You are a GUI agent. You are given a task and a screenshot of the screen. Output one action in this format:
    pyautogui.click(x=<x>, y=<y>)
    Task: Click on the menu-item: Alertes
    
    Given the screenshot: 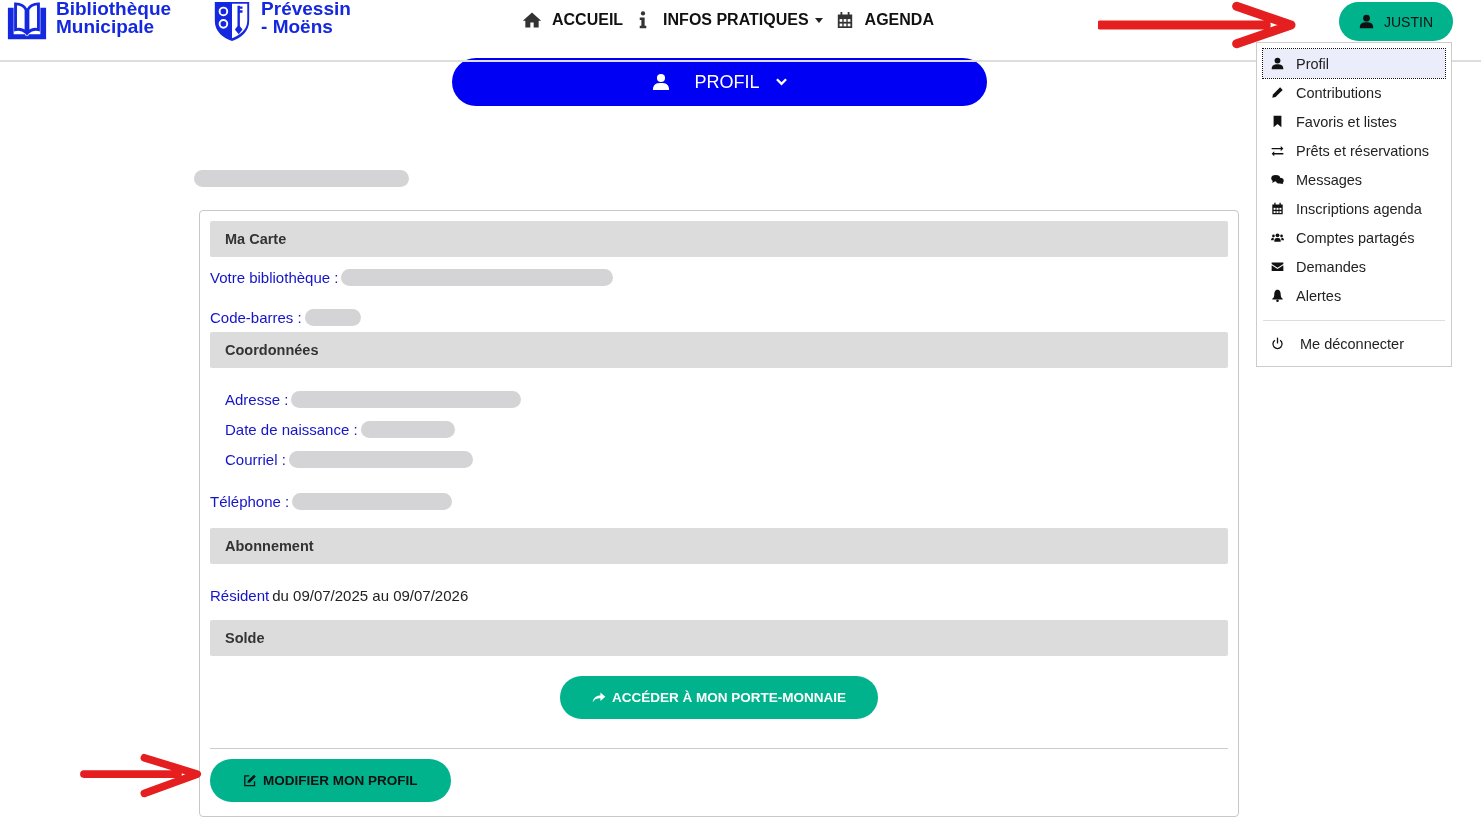 What is the action you would take?
    pyautogui.click(x=1354, y=295)
    